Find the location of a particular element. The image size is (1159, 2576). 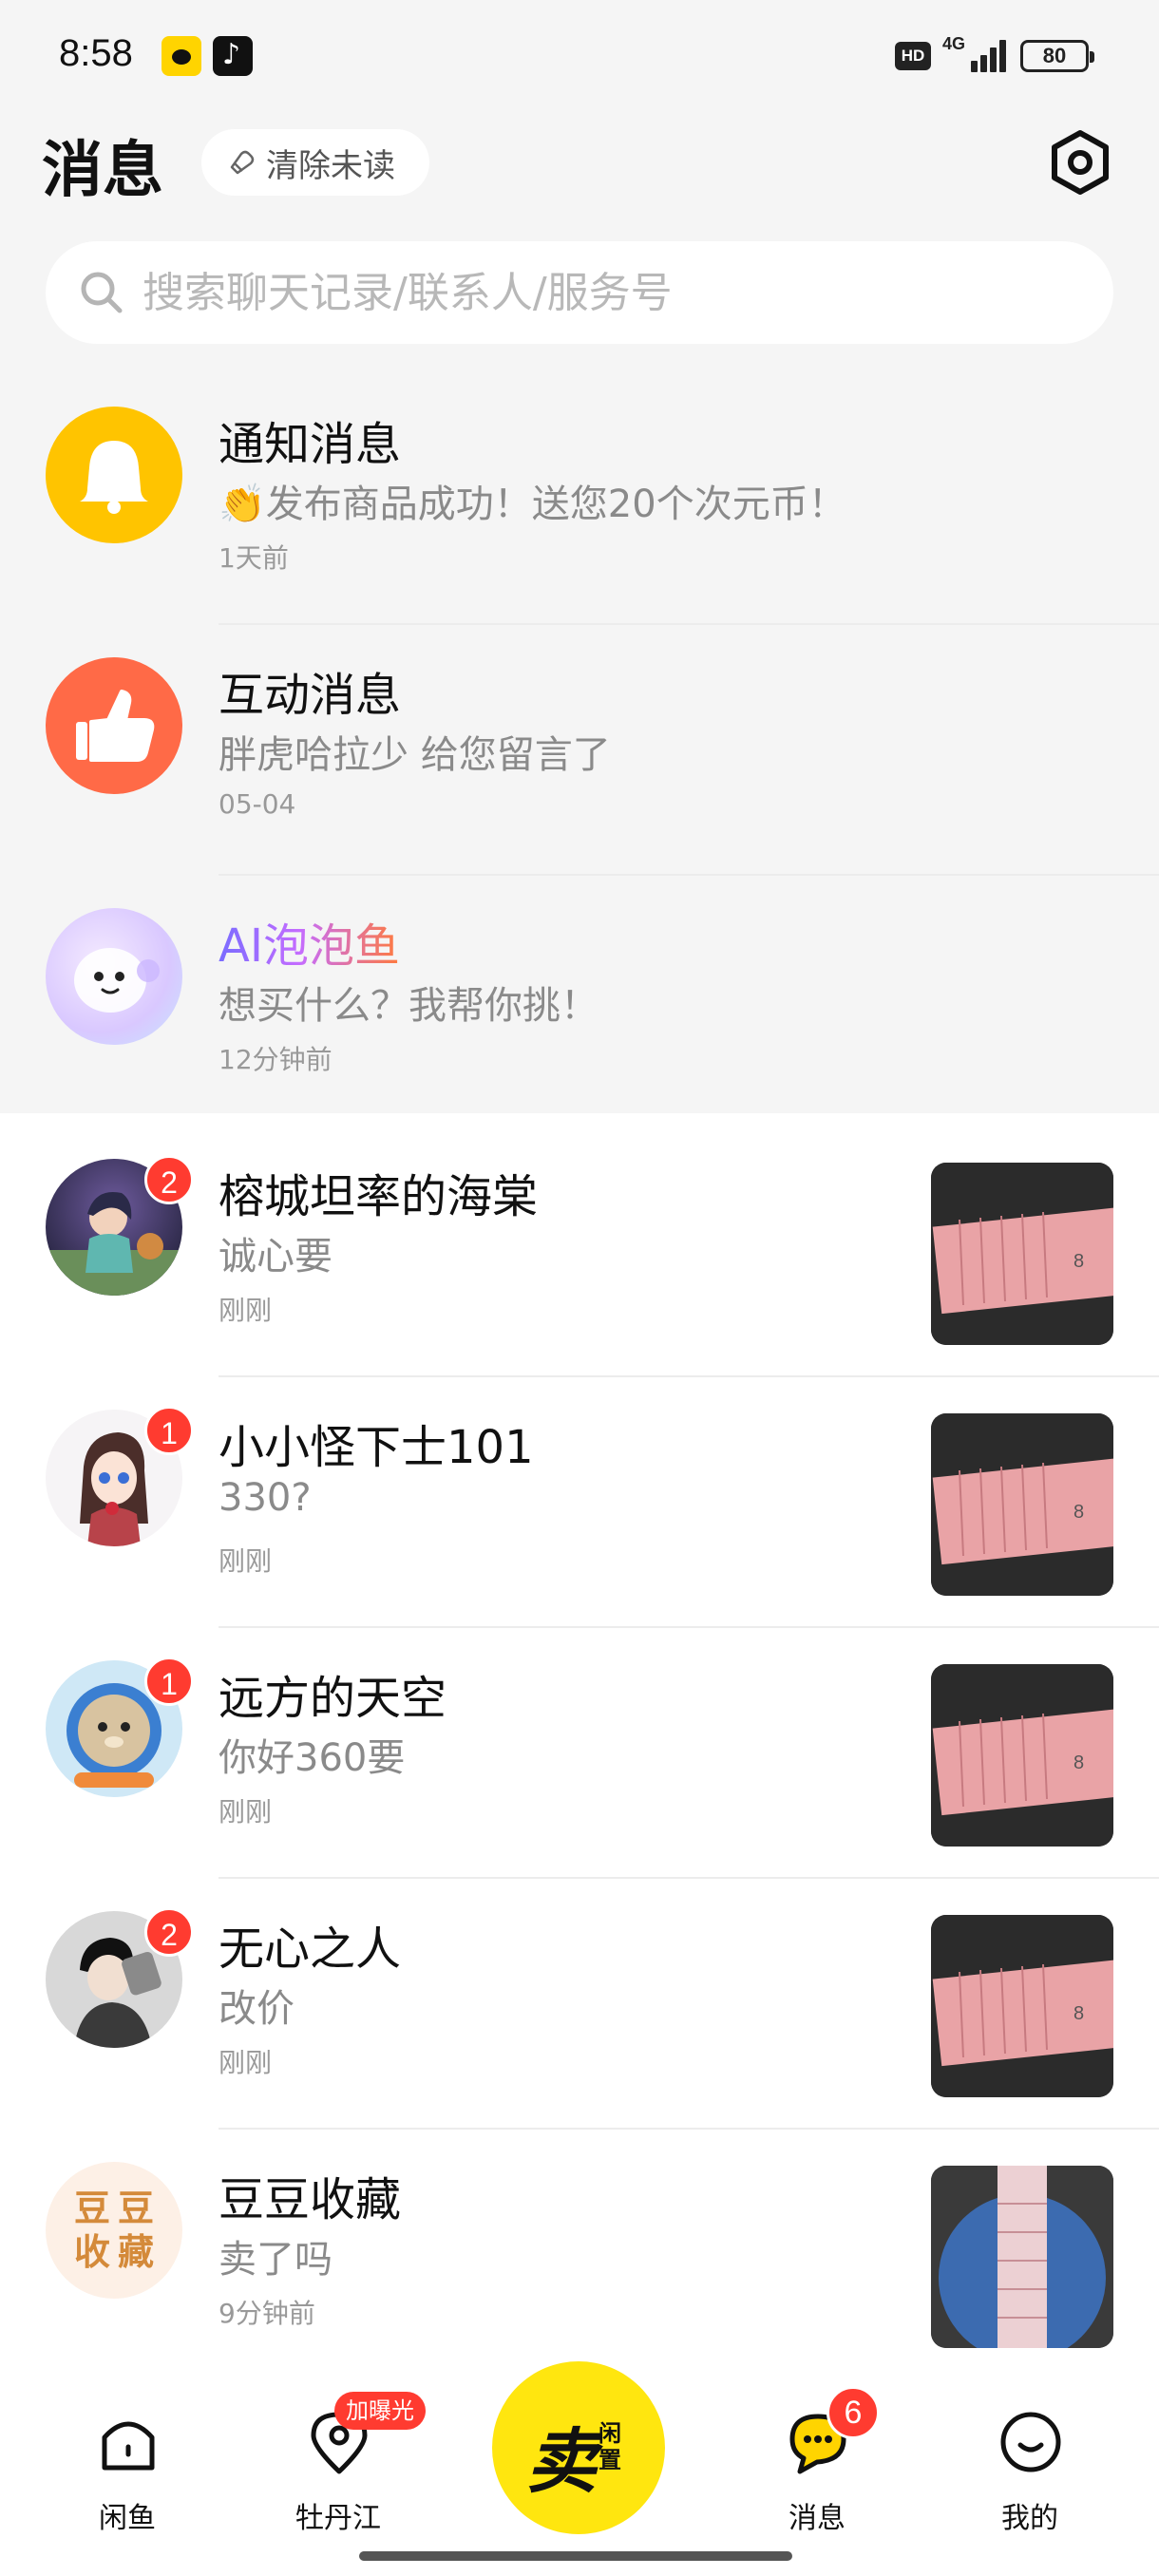

nav-local-label: 牡丹江 is located at coordinates (338, 2518).